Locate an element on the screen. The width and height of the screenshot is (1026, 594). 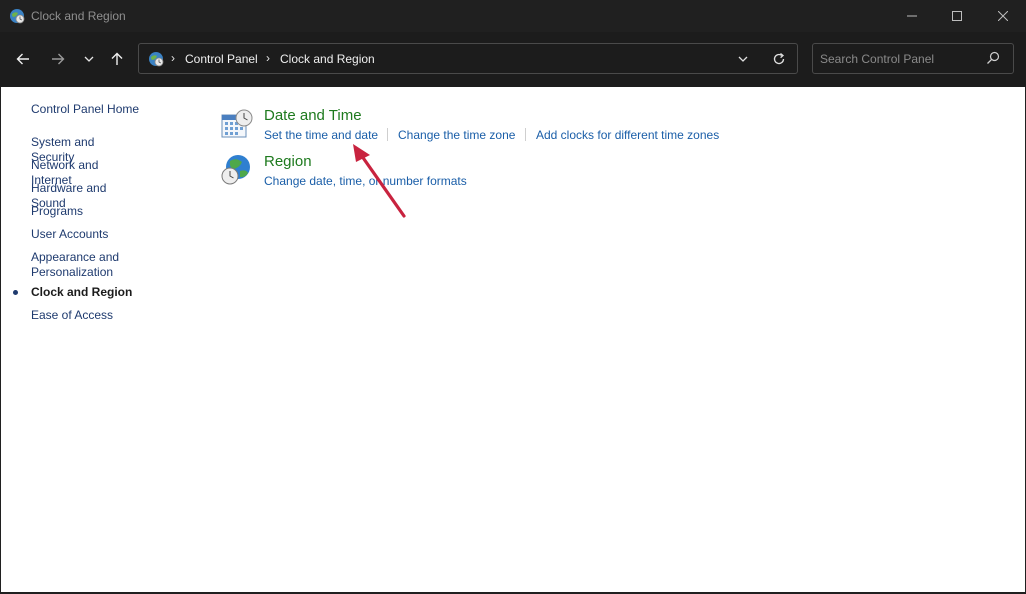
title-bar: Clock and Region is located at coordinates (513, 16).